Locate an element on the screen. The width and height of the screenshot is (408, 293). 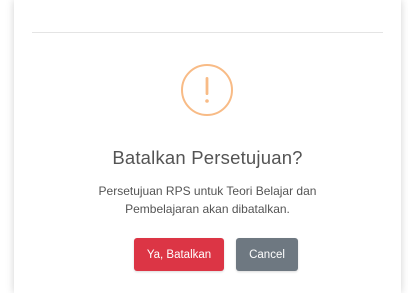
dialog-message-line-2: Pembelajaran akan dibatalkan. is located at coordinates (207, 209).